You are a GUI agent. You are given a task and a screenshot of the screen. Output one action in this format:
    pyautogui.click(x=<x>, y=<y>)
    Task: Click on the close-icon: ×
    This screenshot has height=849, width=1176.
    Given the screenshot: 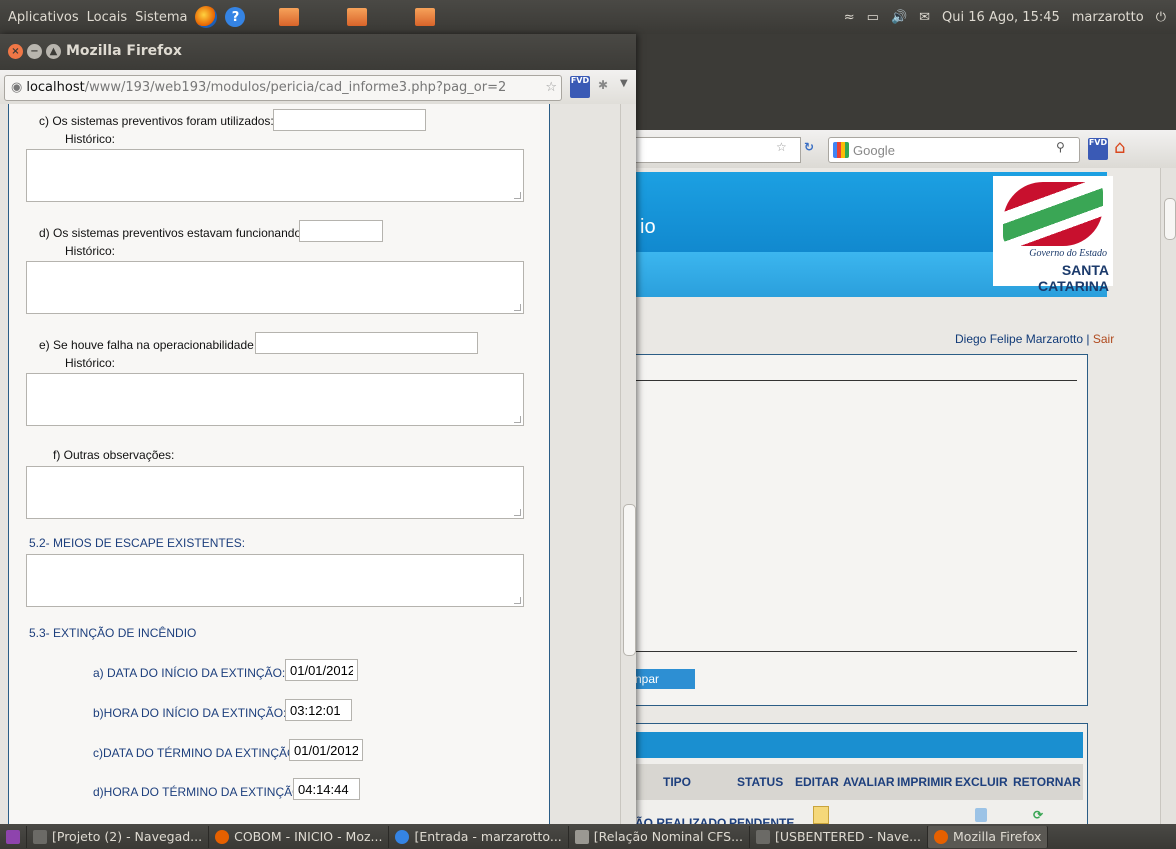 What is the action you would take?
    pyautogui.click(x=15, y=51)
    